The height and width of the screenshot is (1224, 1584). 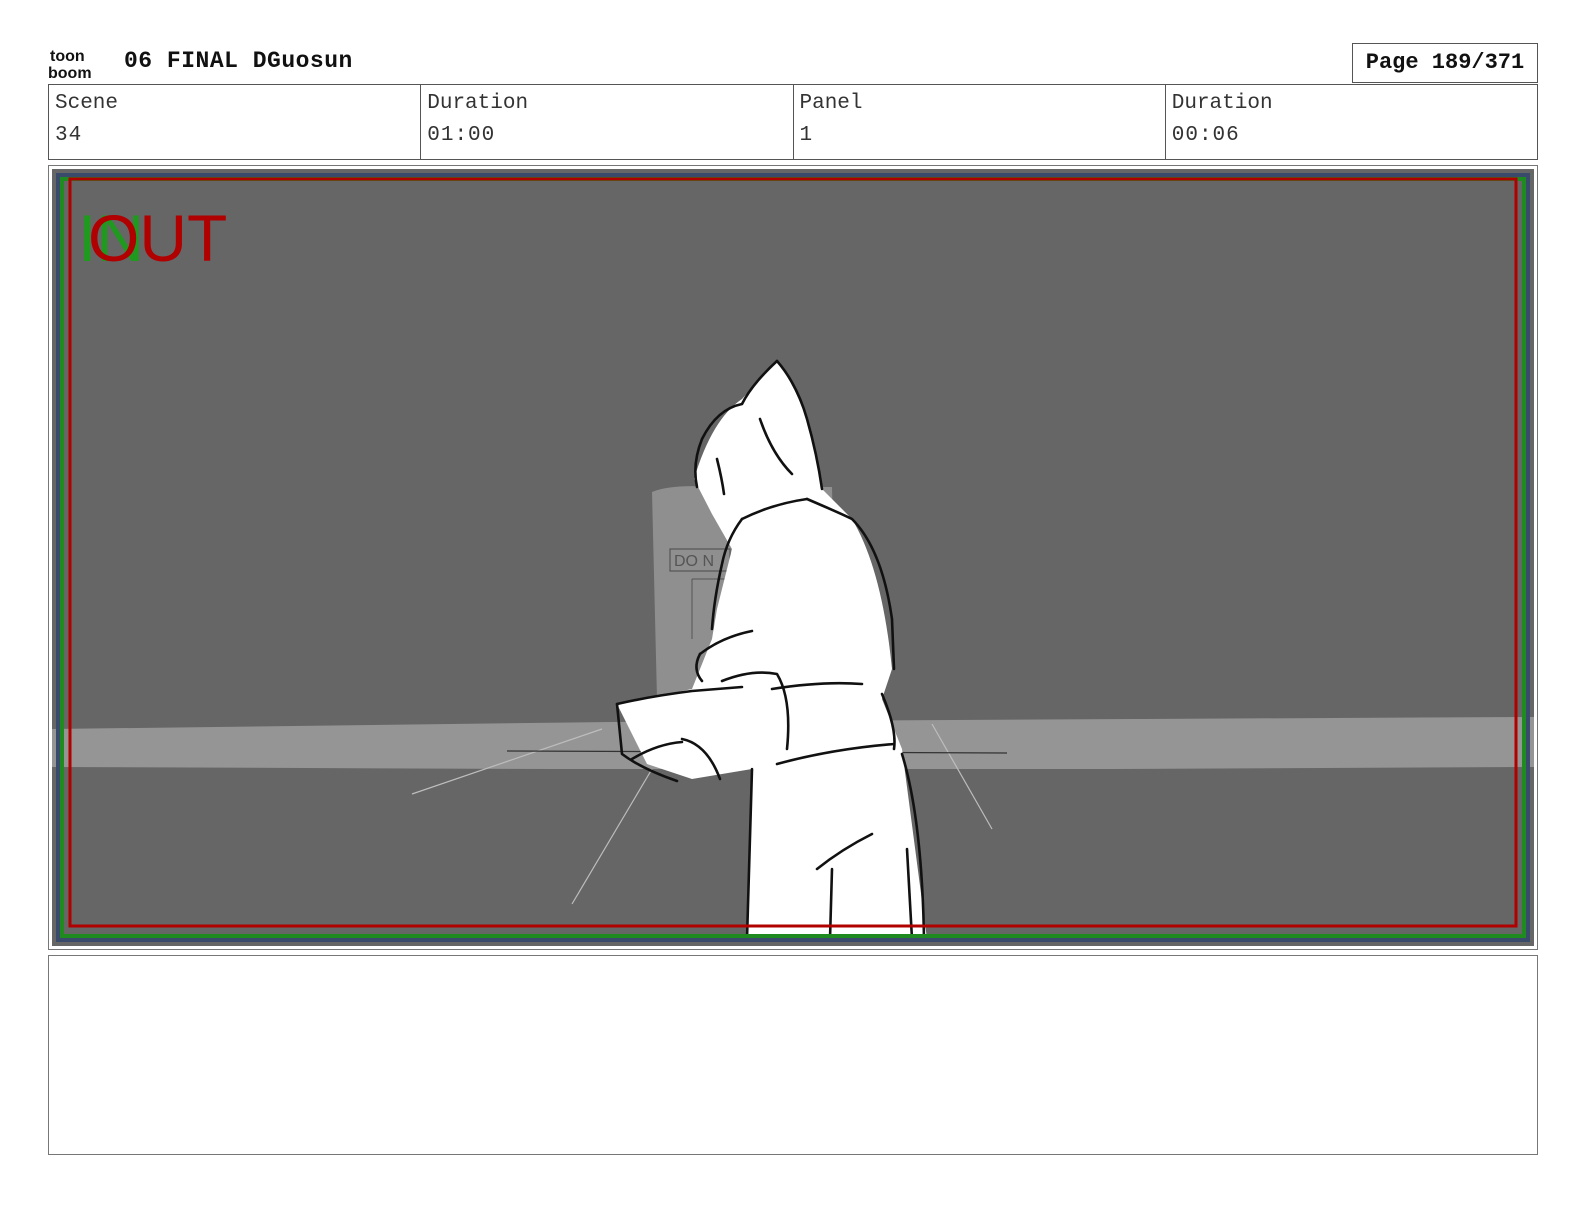 I want to click on scene-label: Scene, so click(x=87, y=103).